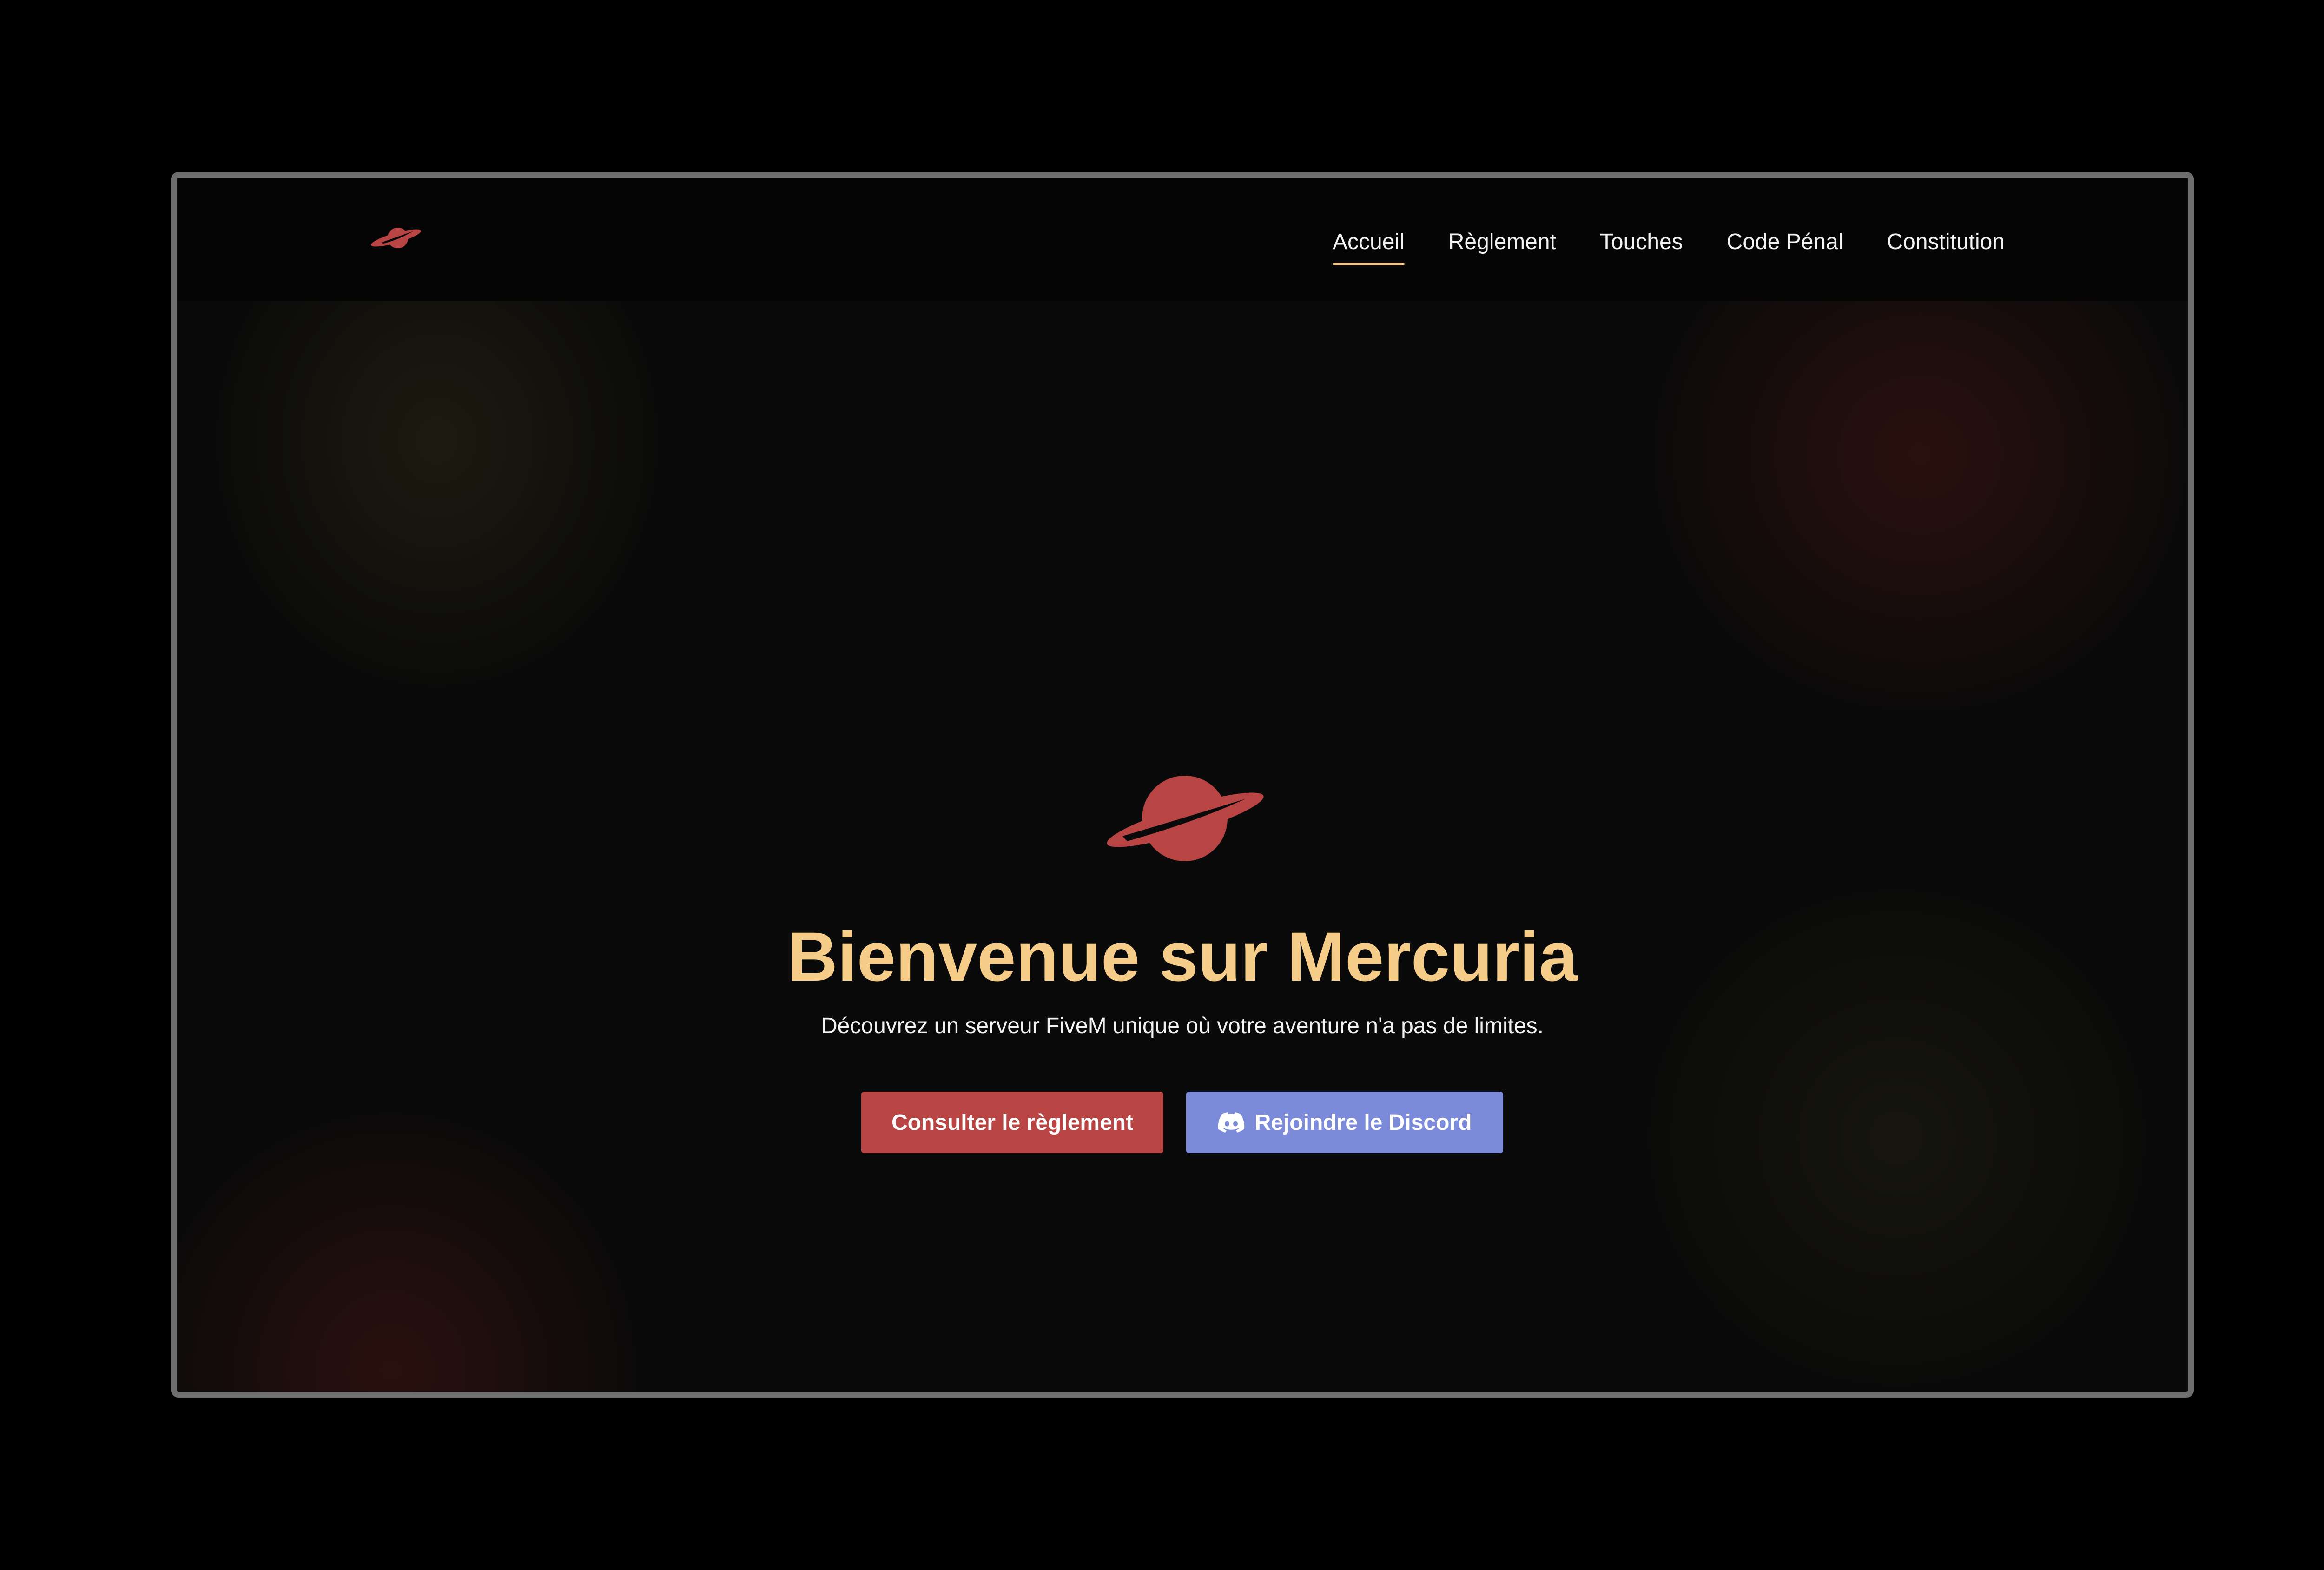  I want to click on rules-button: Consulter le règlement, so click(1012, 1122).